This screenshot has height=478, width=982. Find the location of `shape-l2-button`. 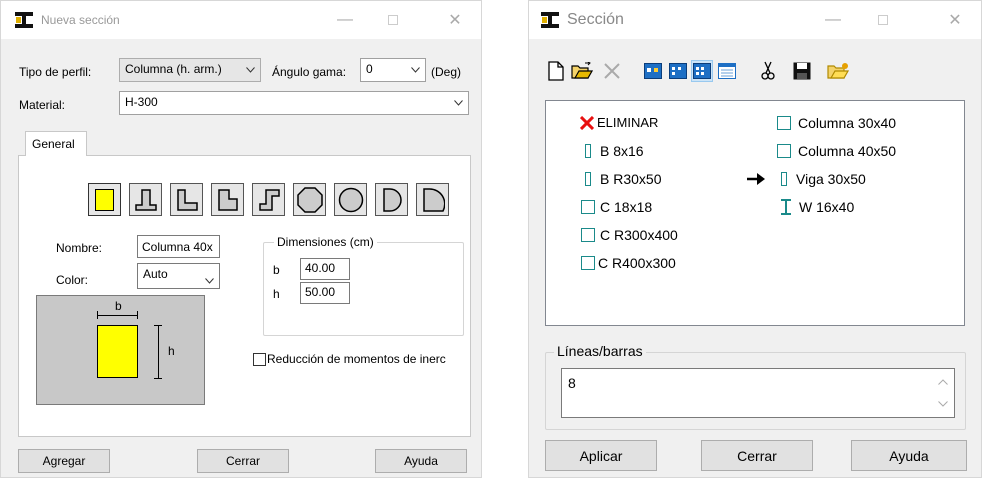

shape-l2-button is located at coordinates (227, 199).